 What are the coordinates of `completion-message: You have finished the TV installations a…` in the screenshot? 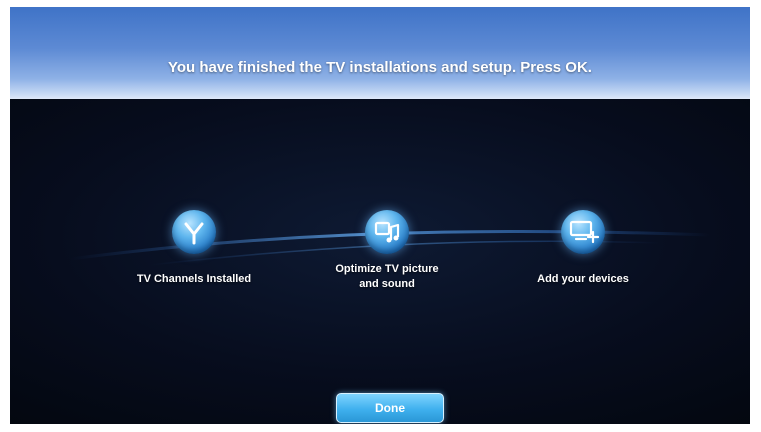 It's located at (380, 67).